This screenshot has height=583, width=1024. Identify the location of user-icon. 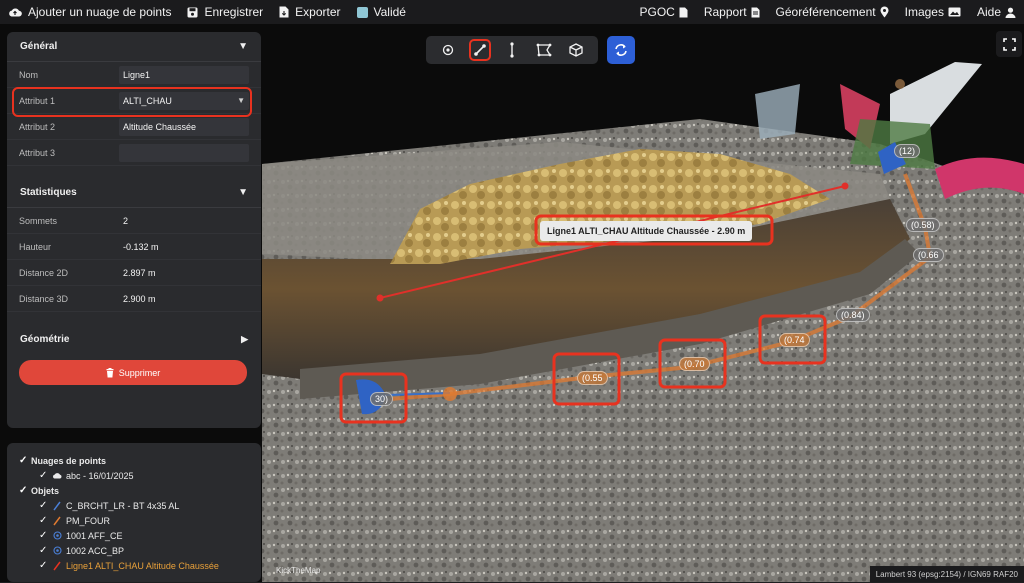
(1010, 12).